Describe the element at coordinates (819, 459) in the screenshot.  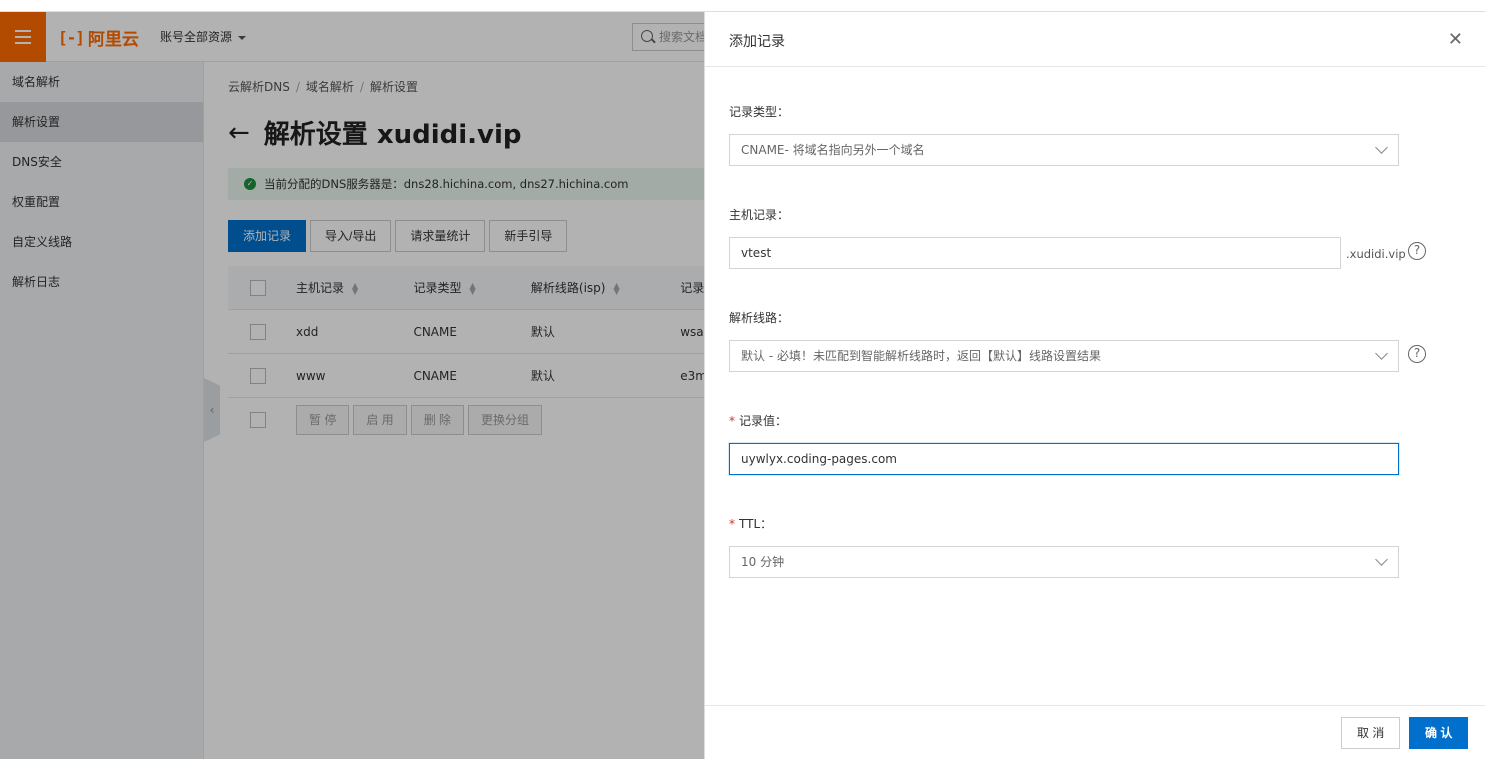
I see `record-value-text: uywlyx.coding-pages.com` at that location.